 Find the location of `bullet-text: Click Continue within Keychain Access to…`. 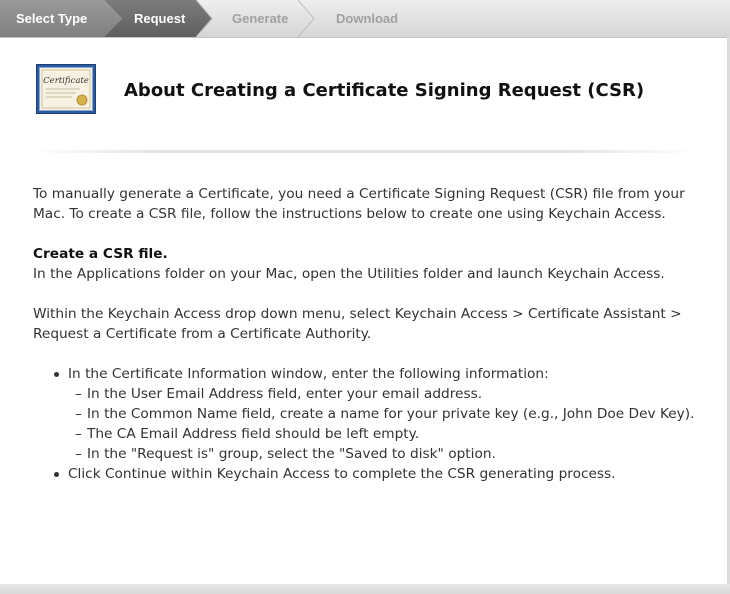

bullet-text: Click Continue within Keychain Access to… is located at coordinates (342, 474).